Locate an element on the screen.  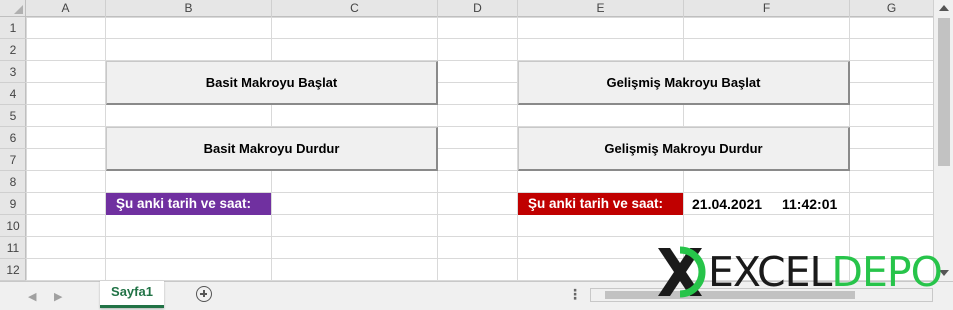
row-header-12: 12 is located at coordinates (13, 270).